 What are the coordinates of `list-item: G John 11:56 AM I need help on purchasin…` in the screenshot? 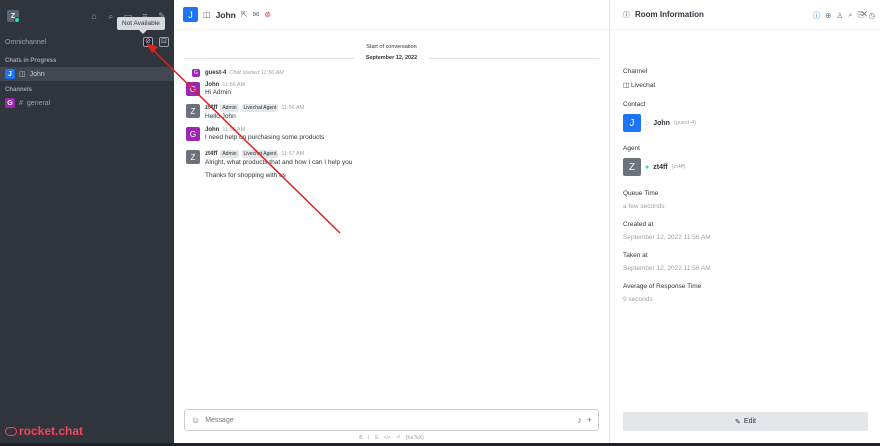 It's located at (255, 134).